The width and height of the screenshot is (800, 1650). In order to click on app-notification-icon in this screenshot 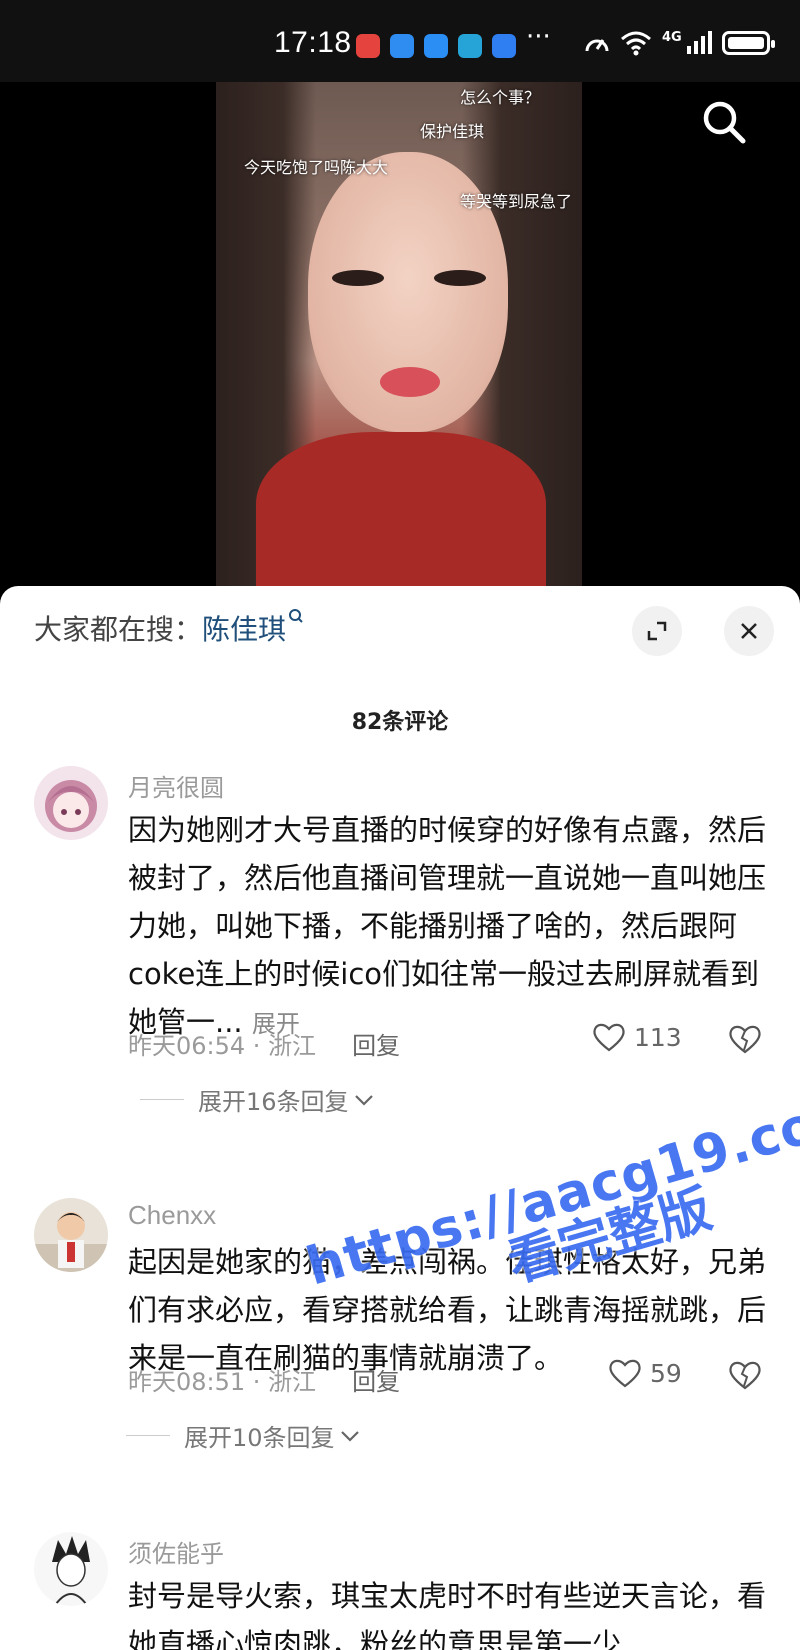, I will do `click(368, 46)`.